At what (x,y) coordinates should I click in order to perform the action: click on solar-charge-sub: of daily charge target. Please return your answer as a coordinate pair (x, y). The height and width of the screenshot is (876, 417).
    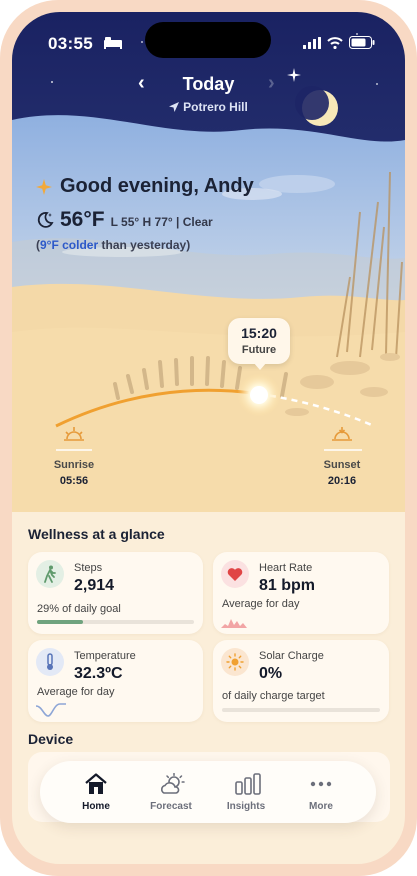
    Looking at the image, I should click on (273, 696).